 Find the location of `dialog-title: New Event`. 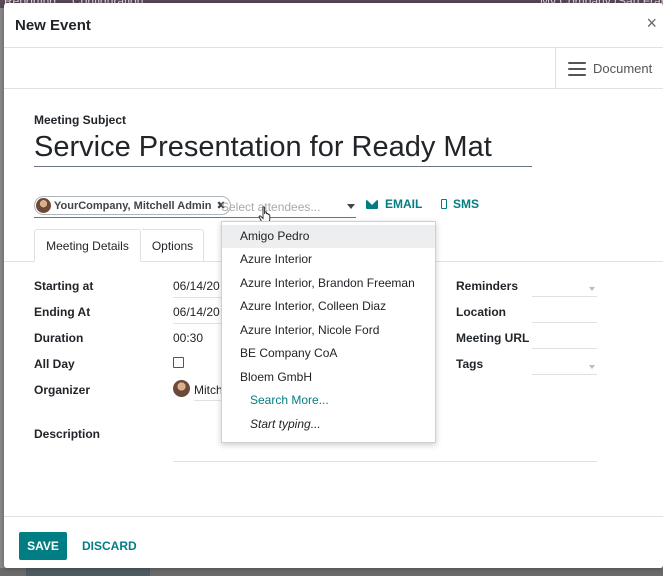

dialog-title: New Event is located at coordinates (53, 25).